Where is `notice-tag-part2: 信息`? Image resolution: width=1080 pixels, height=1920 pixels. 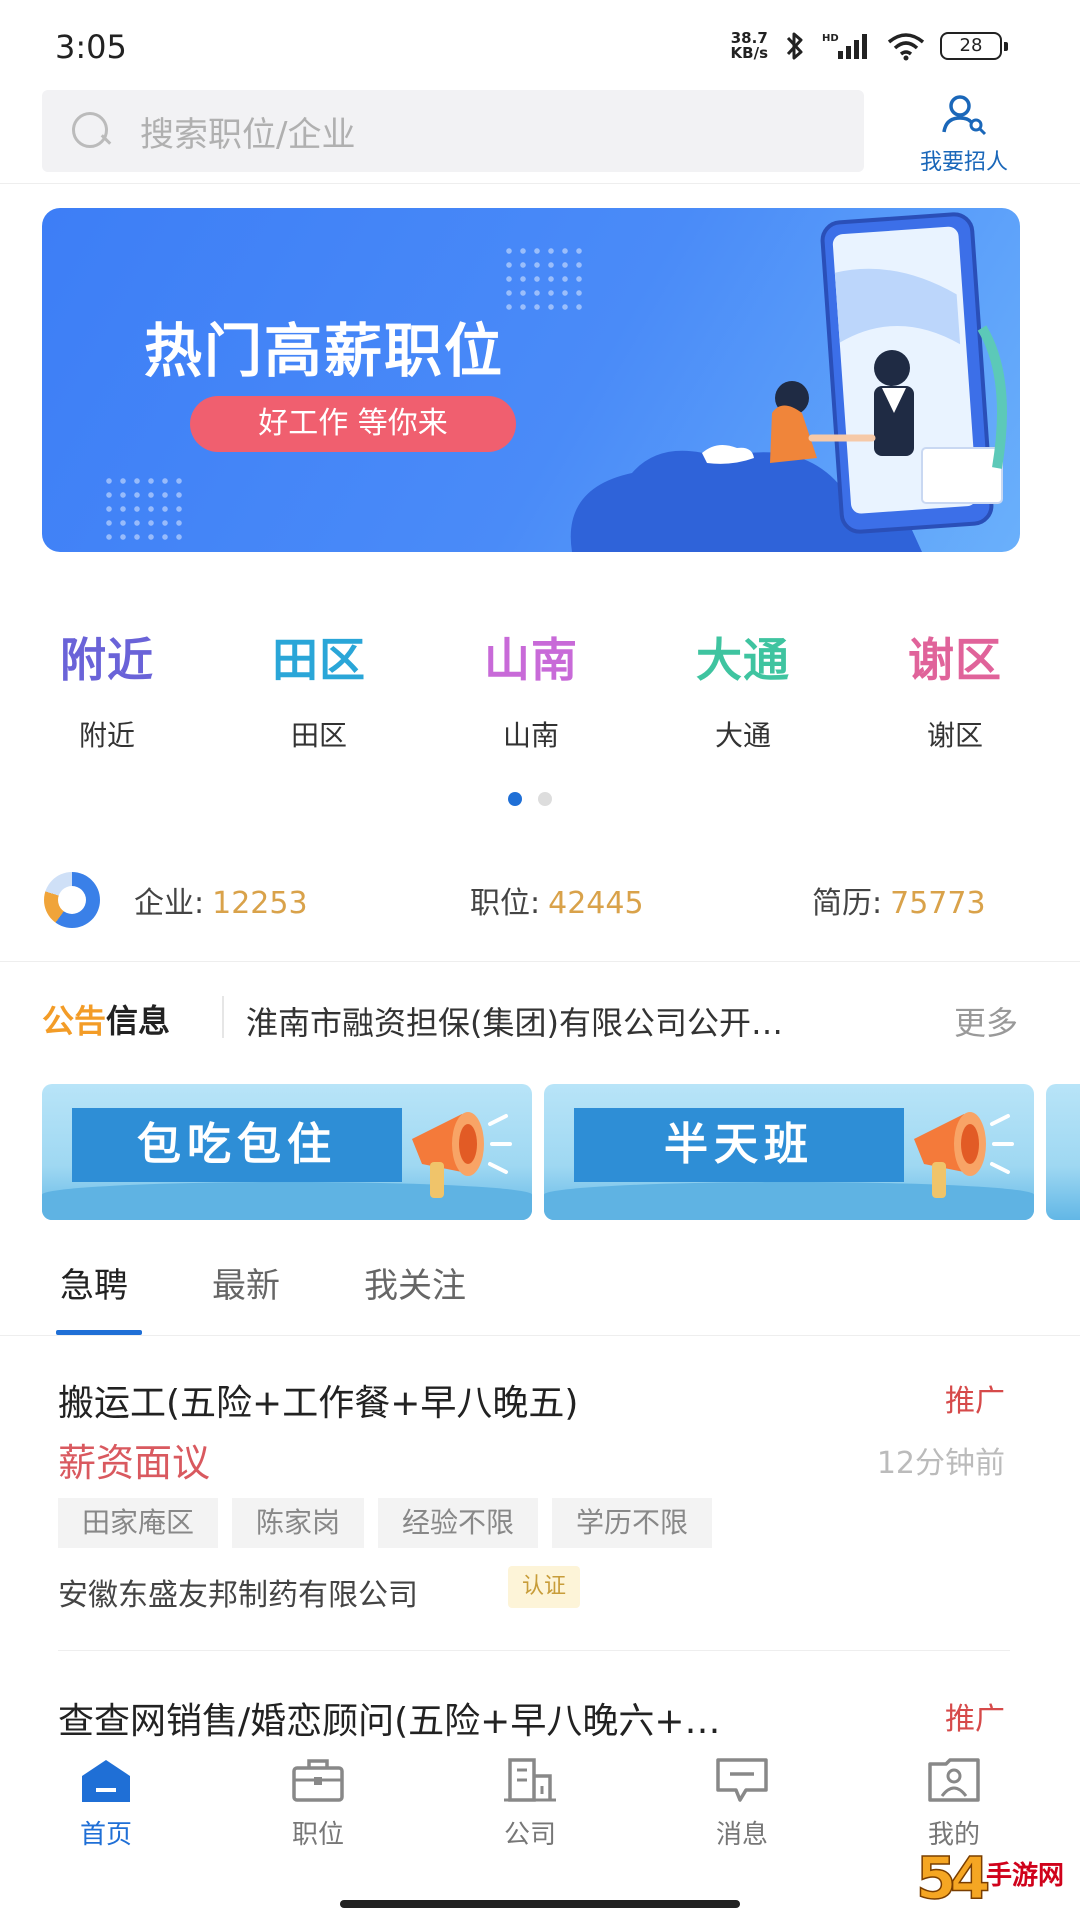
notice-tag-part2: 信息 is located at coordinates (138, 1021).